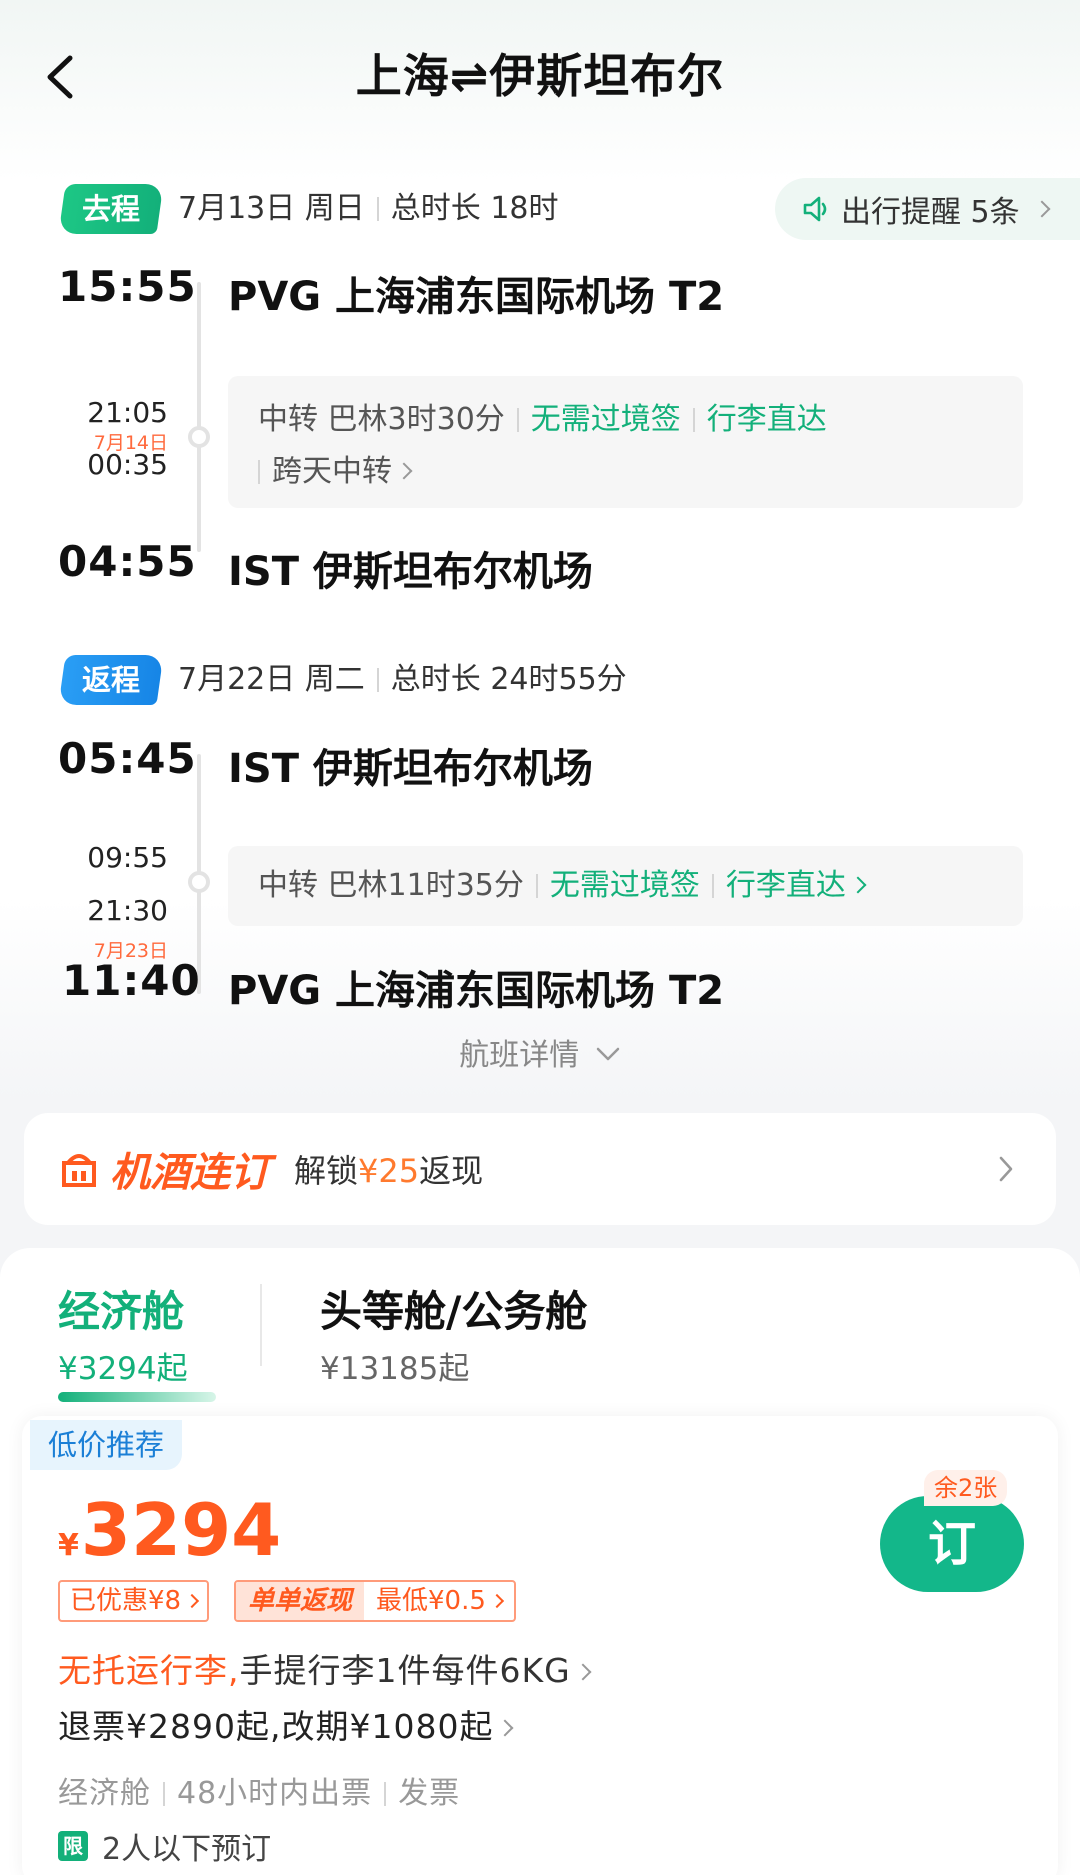  What do you see at coordinates (930, 212) in the screenshot?
I see `reminder-label: 出行提醒 5条` at bounding box center [930, 212].